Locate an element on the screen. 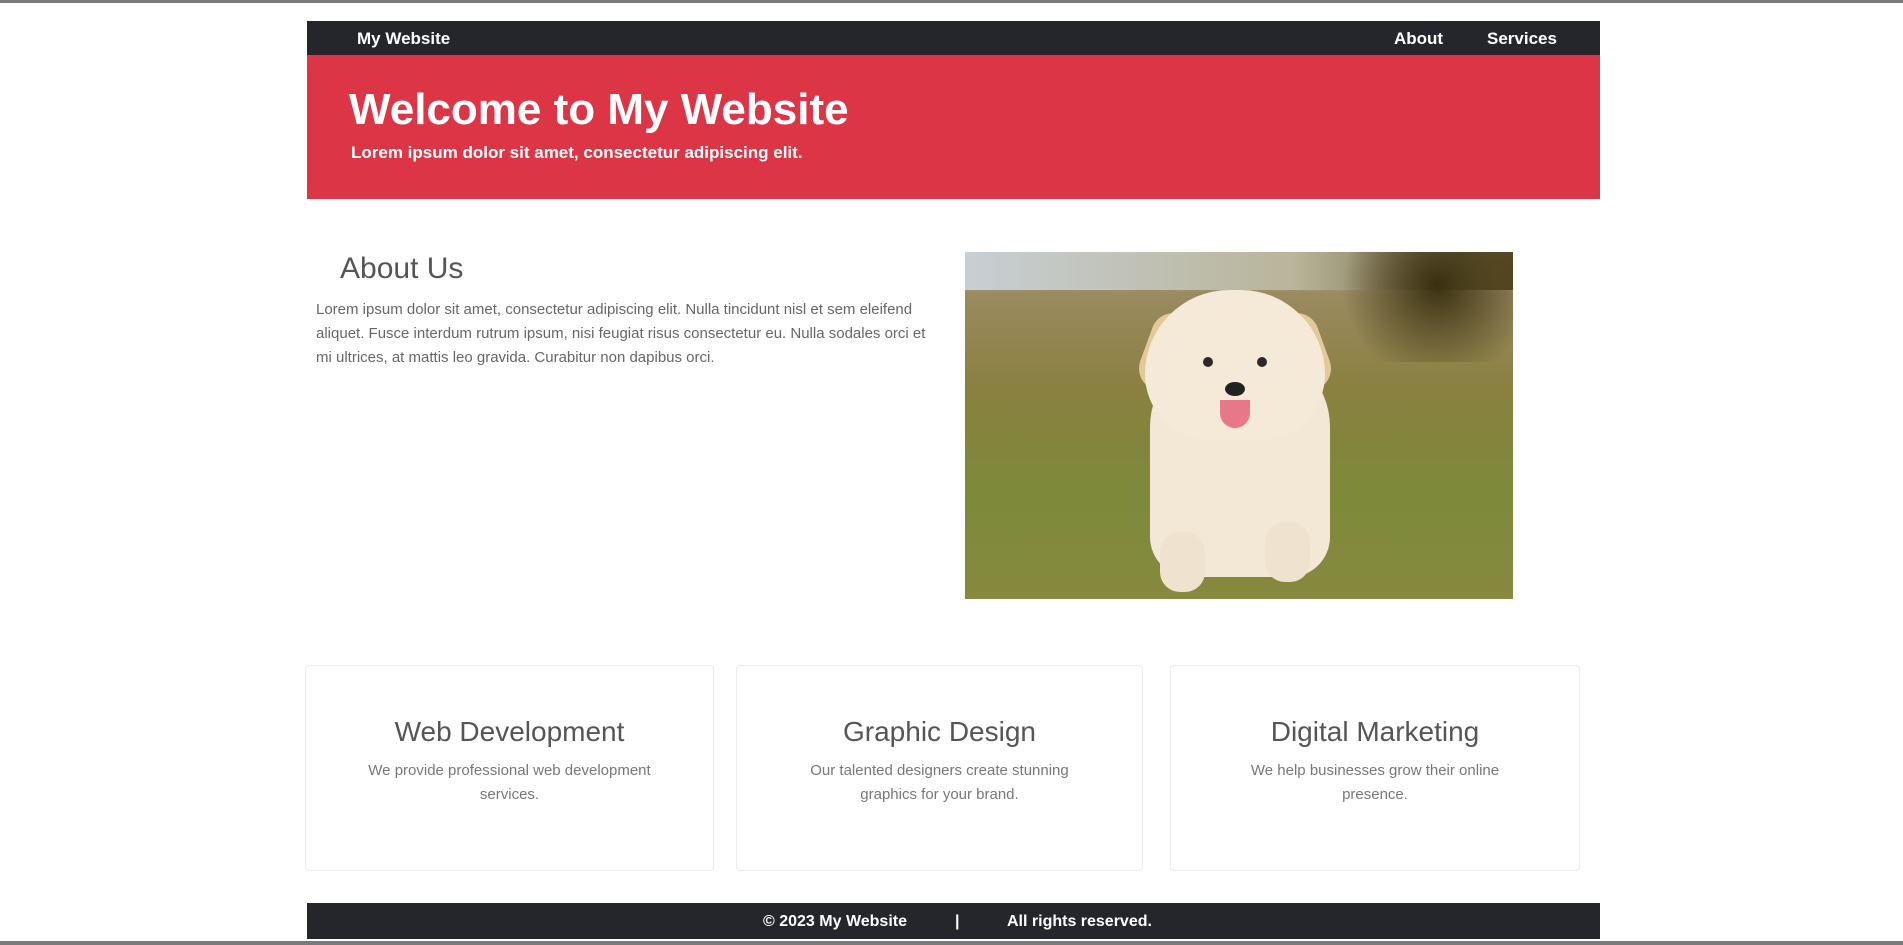 The image size is (1903, 945). puppy-leg-left is located at coordinates (1182, 562).